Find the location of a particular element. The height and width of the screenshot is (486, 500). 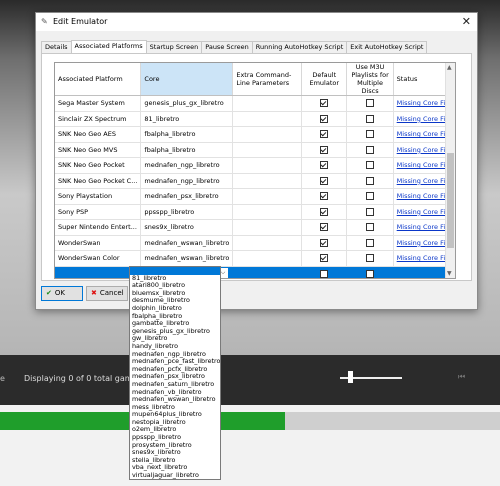

platform-cell: SNK Neo Geo Pocket is located at coordinates (98, 165).